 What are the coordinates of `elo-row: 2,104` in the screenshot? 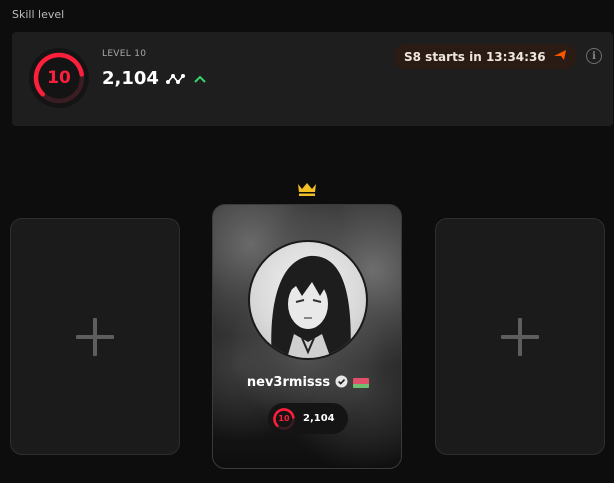 It's located at (154, 78).